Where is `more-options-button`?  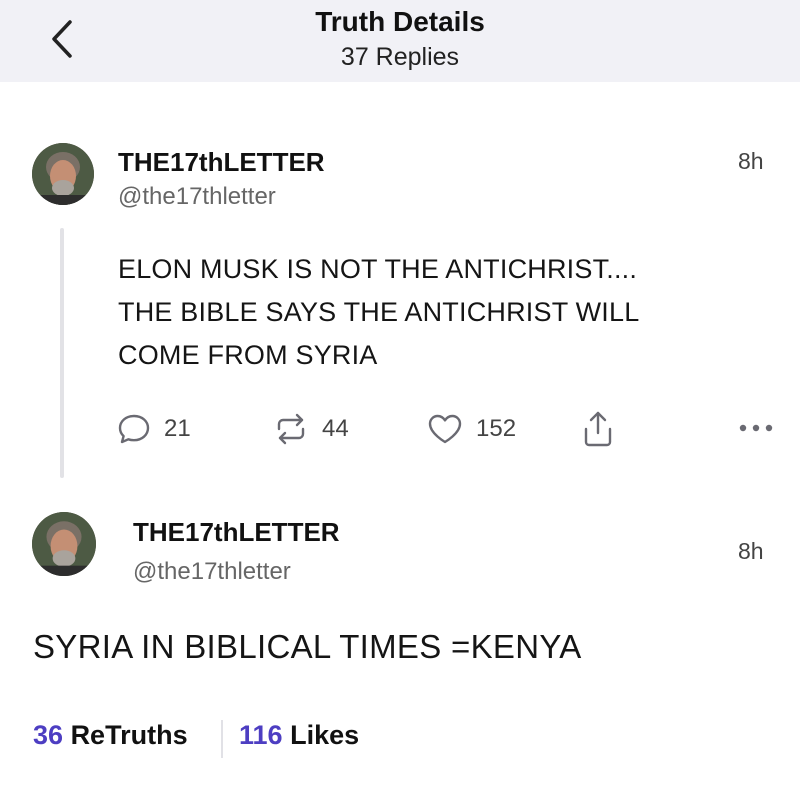 more-options-button is located at coordinates (756, 430).